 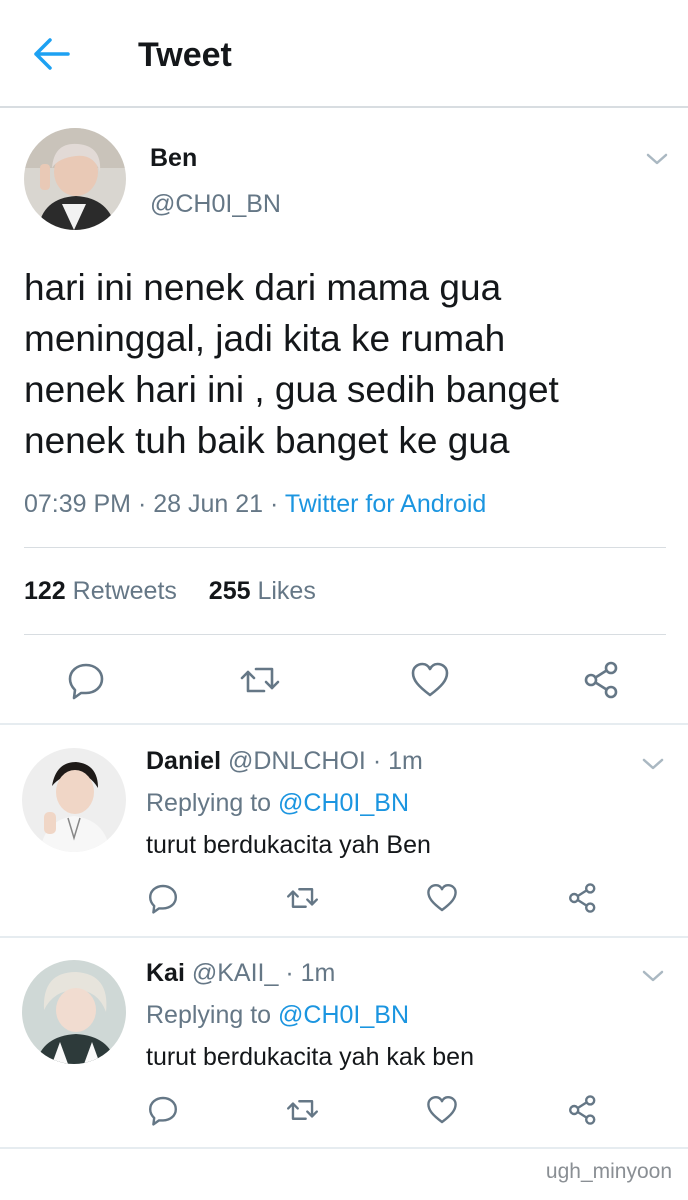 What do you see at coordinates (385, 504) in the screenshot?
I see `tweet-source-link: Twitter for Android` at bounding box center [385, 504].